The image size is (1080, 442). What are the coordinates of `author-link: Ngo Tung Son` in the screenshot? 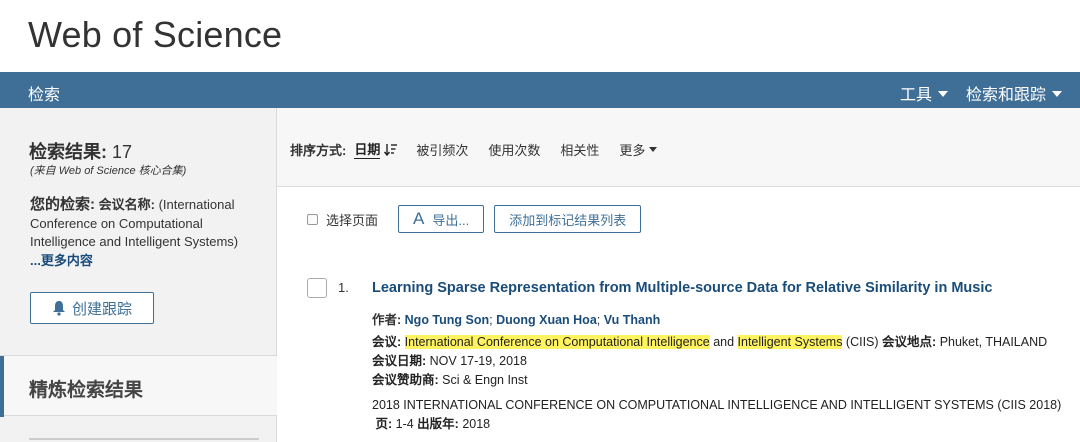 It's located at (447, 320).